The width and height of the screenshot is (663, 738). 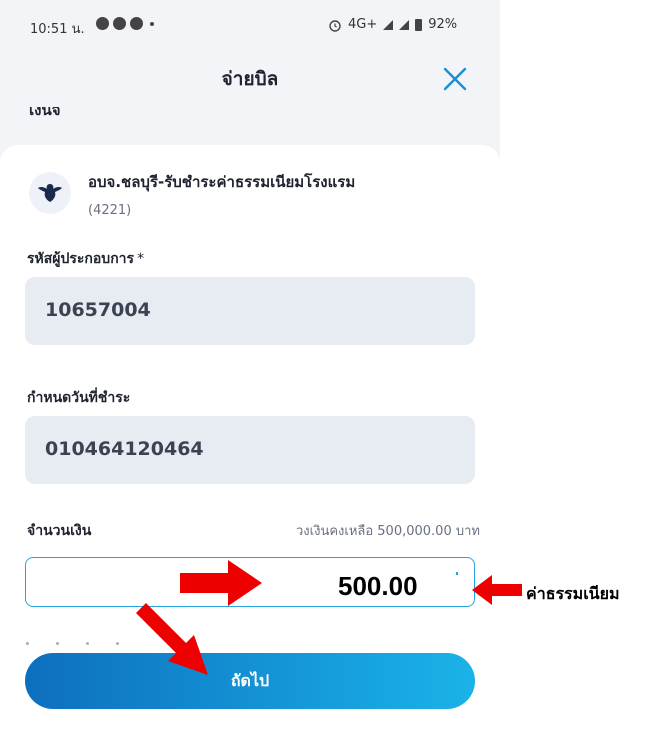 What do you see at coordinates (79, 398) in the screenshot?
I see `ref2-label: กำหนดวันที่ชำระ` at bounding box center [79, 398].